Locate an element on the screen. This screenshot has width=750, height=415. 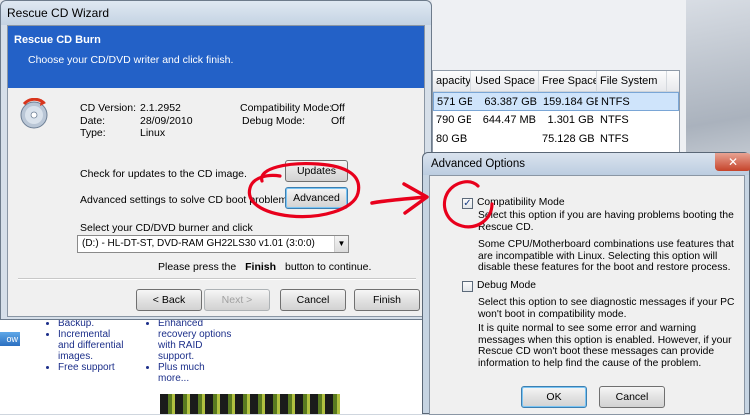
ok-button: OK is located at coordinates (554, 397).